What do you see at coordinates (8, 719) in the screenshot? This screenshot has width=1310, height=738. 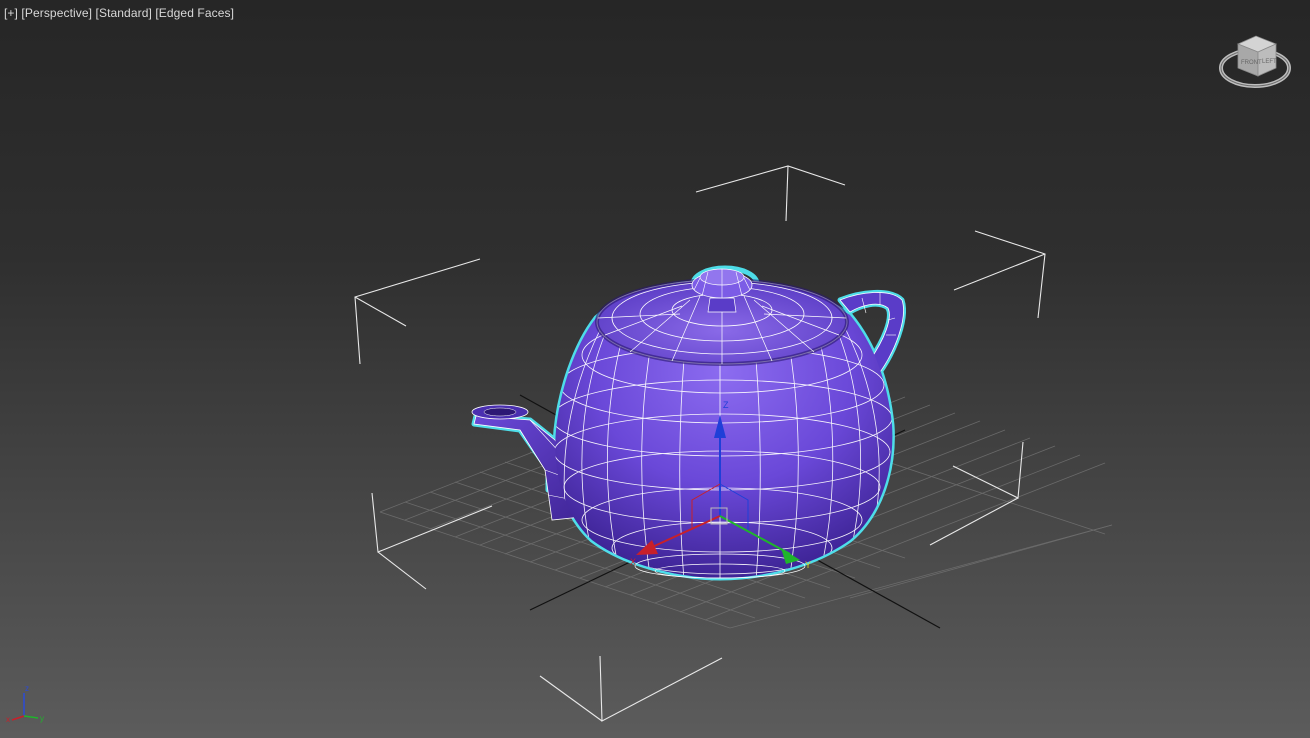 I see `world-axis-x-label: x` at bounding box center [8, 719].